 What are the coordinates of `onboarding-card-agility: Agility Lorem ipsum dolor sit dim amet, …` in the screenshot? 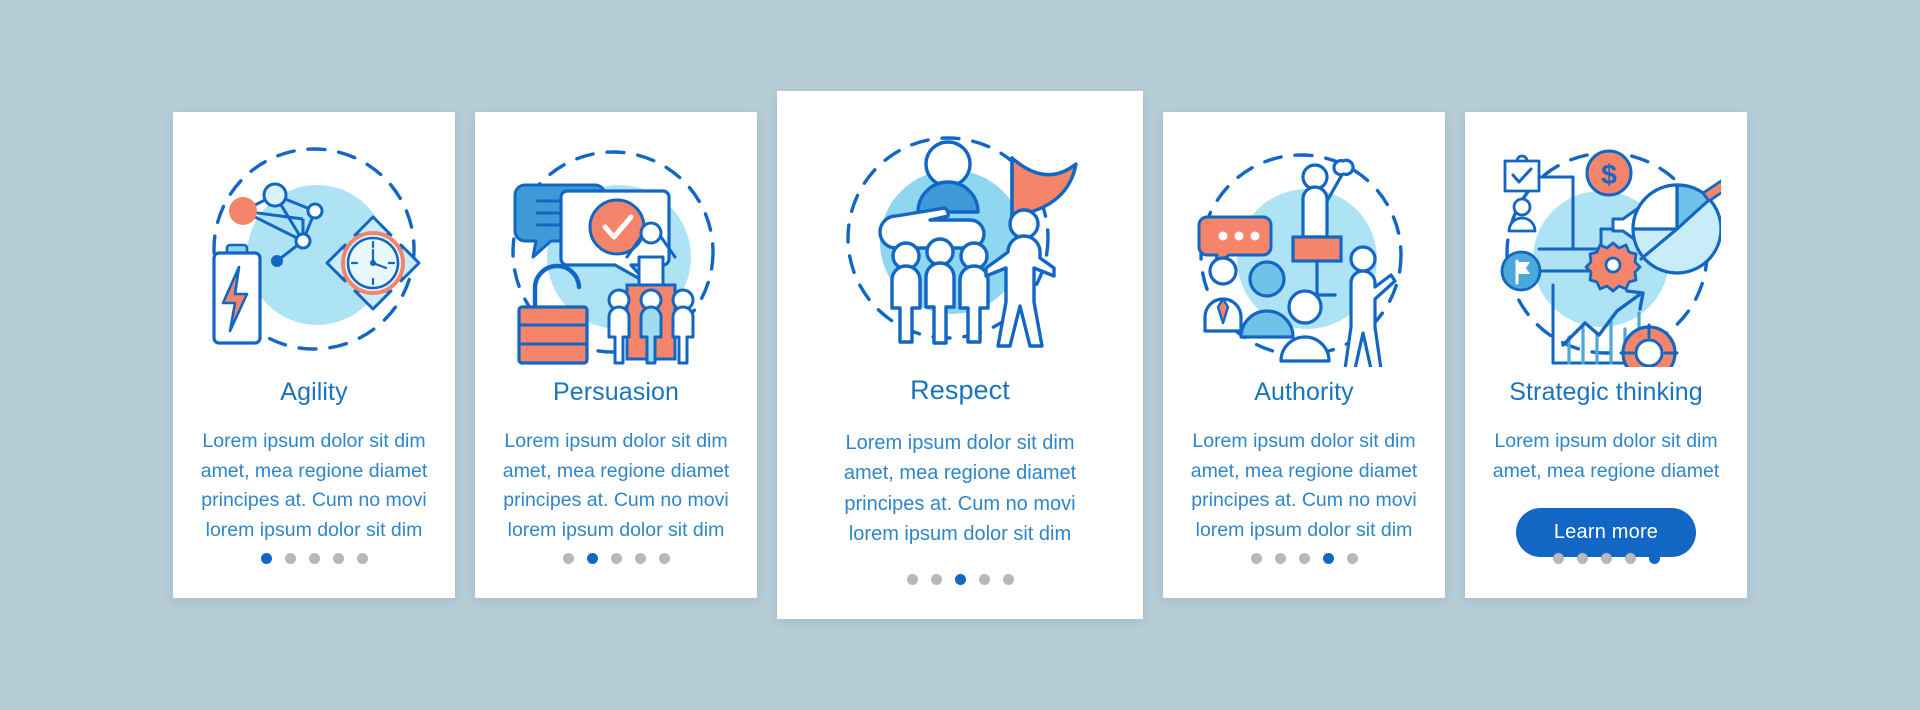 It's located at (314, 355).